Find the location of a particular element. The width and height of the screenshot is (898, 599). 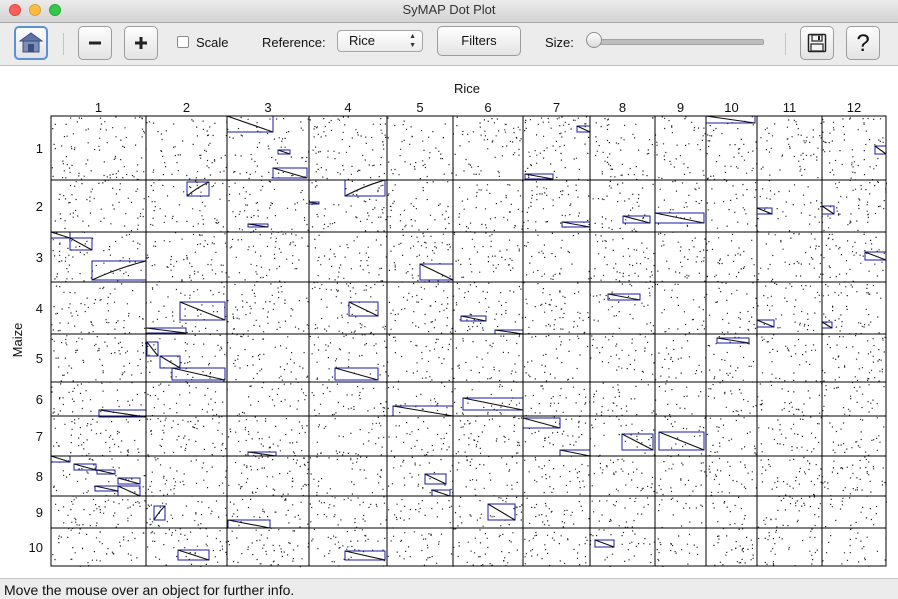

x-axis-title: Rice is located at coordinates (467, 88).